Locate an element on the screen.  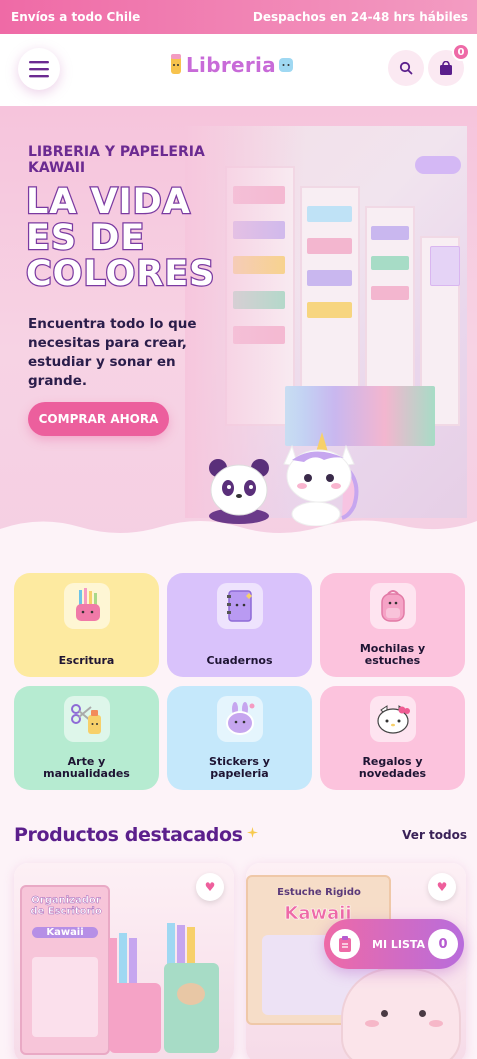
hamburger-icon is located at coordinates (39, 69).